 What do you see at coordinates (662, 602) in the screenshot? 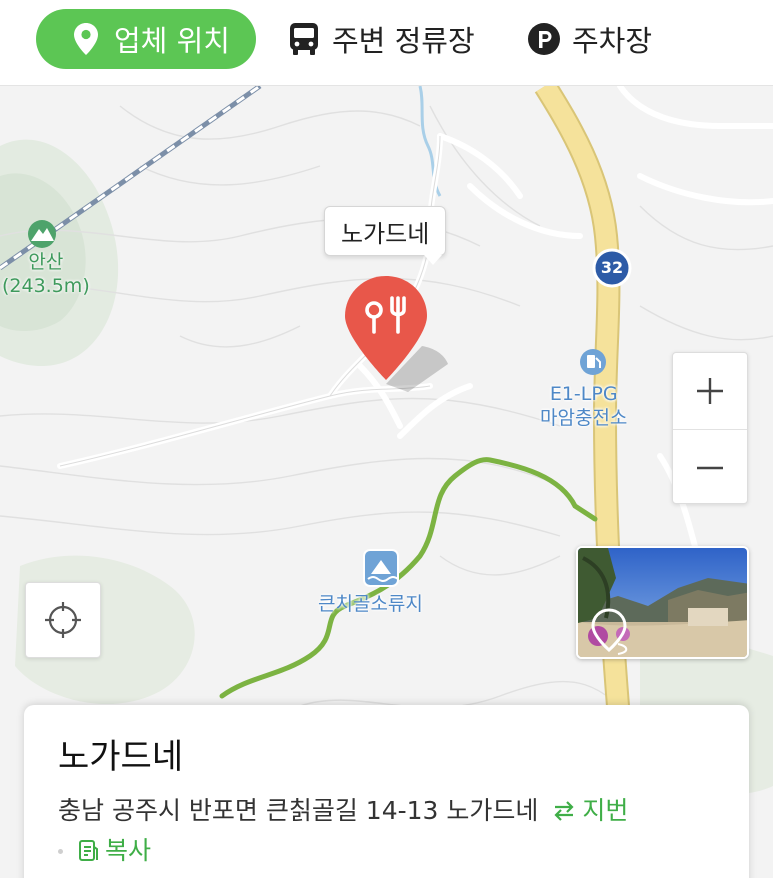
I see `street-view-thumbnail` at bounding box center [662, 602].